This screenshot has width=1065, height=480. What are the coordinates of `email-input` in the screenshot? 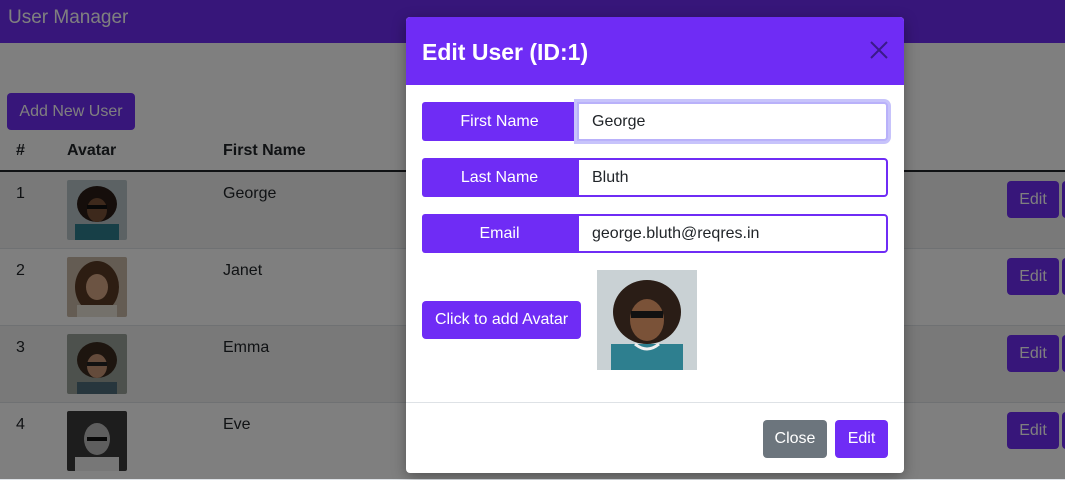 It's located at (732, 233).